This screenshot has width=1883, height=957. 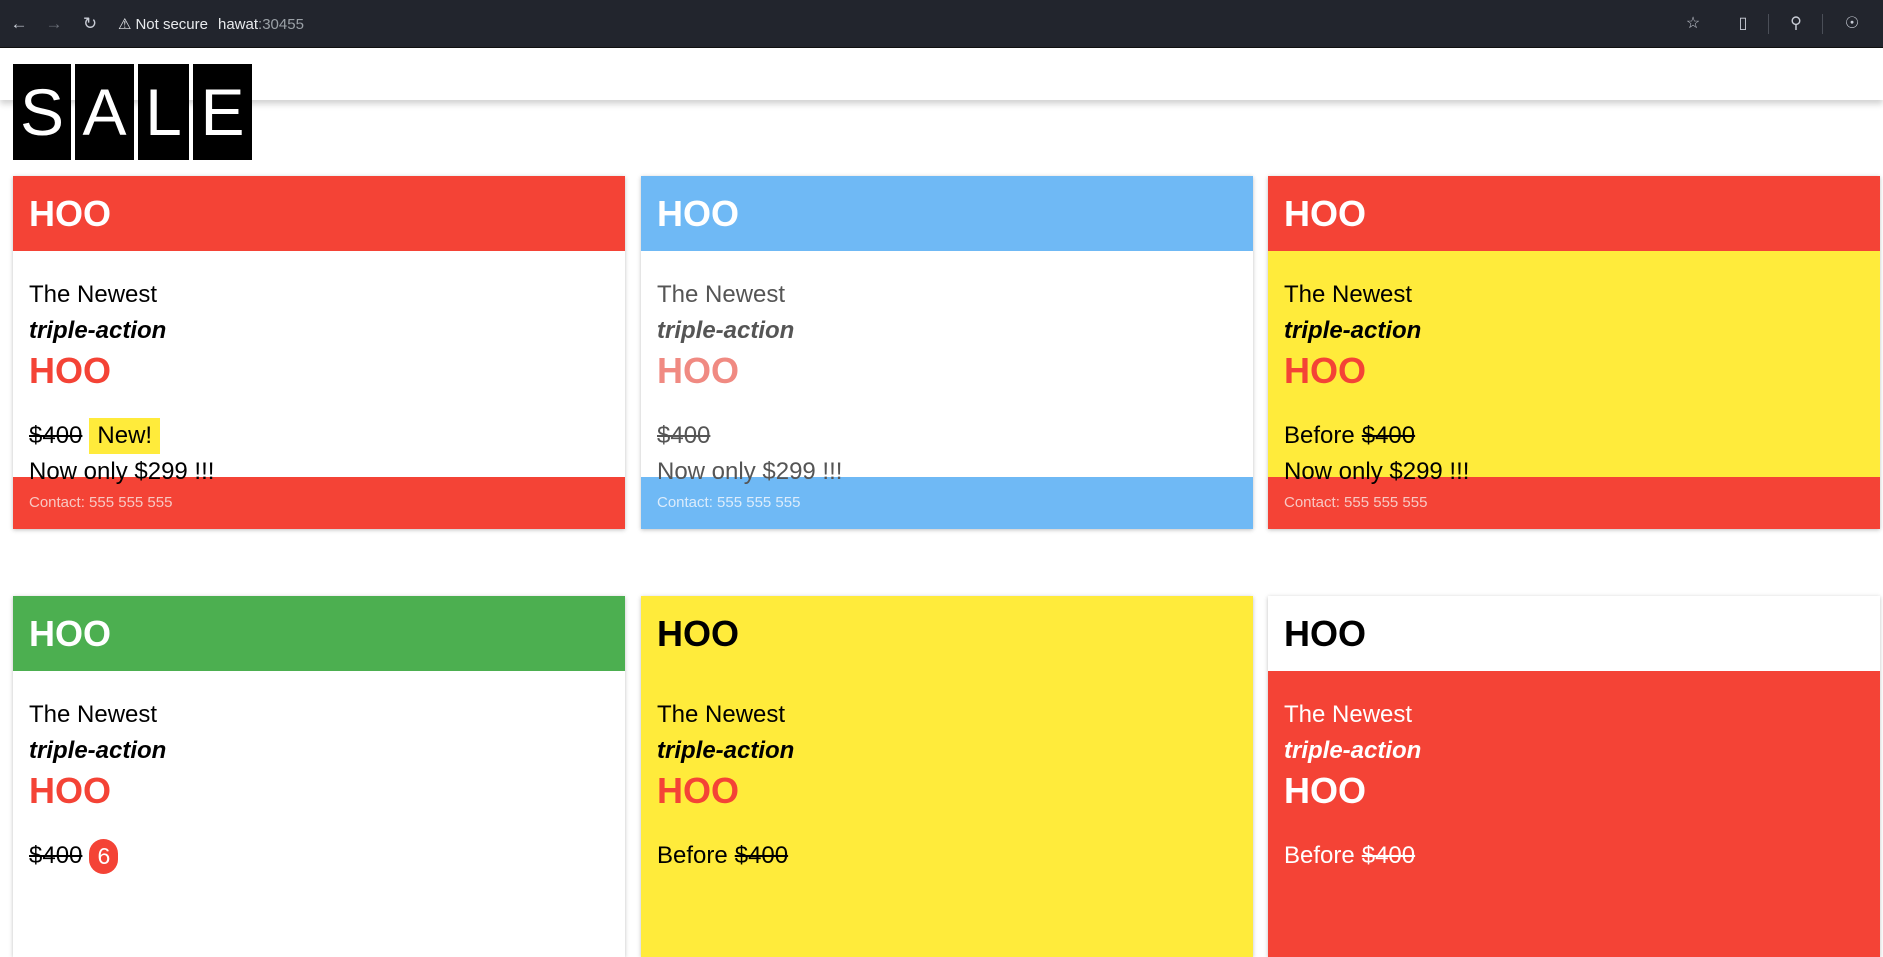 I want to click on browser-toolbar: ← → ↻ ⚠ Not secure hawat:30455 ☆ ▯ ⚲ ☉, so click(x=941, y=24).